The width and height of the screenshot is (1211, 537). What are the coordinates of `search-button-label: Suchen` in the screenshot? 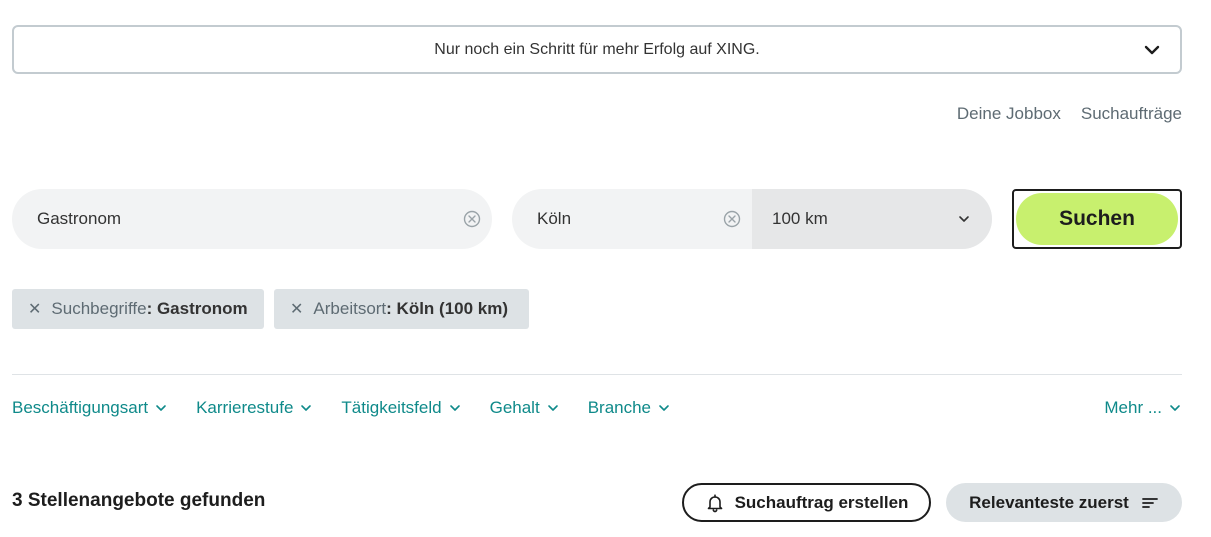 It's located at (1097, 219).